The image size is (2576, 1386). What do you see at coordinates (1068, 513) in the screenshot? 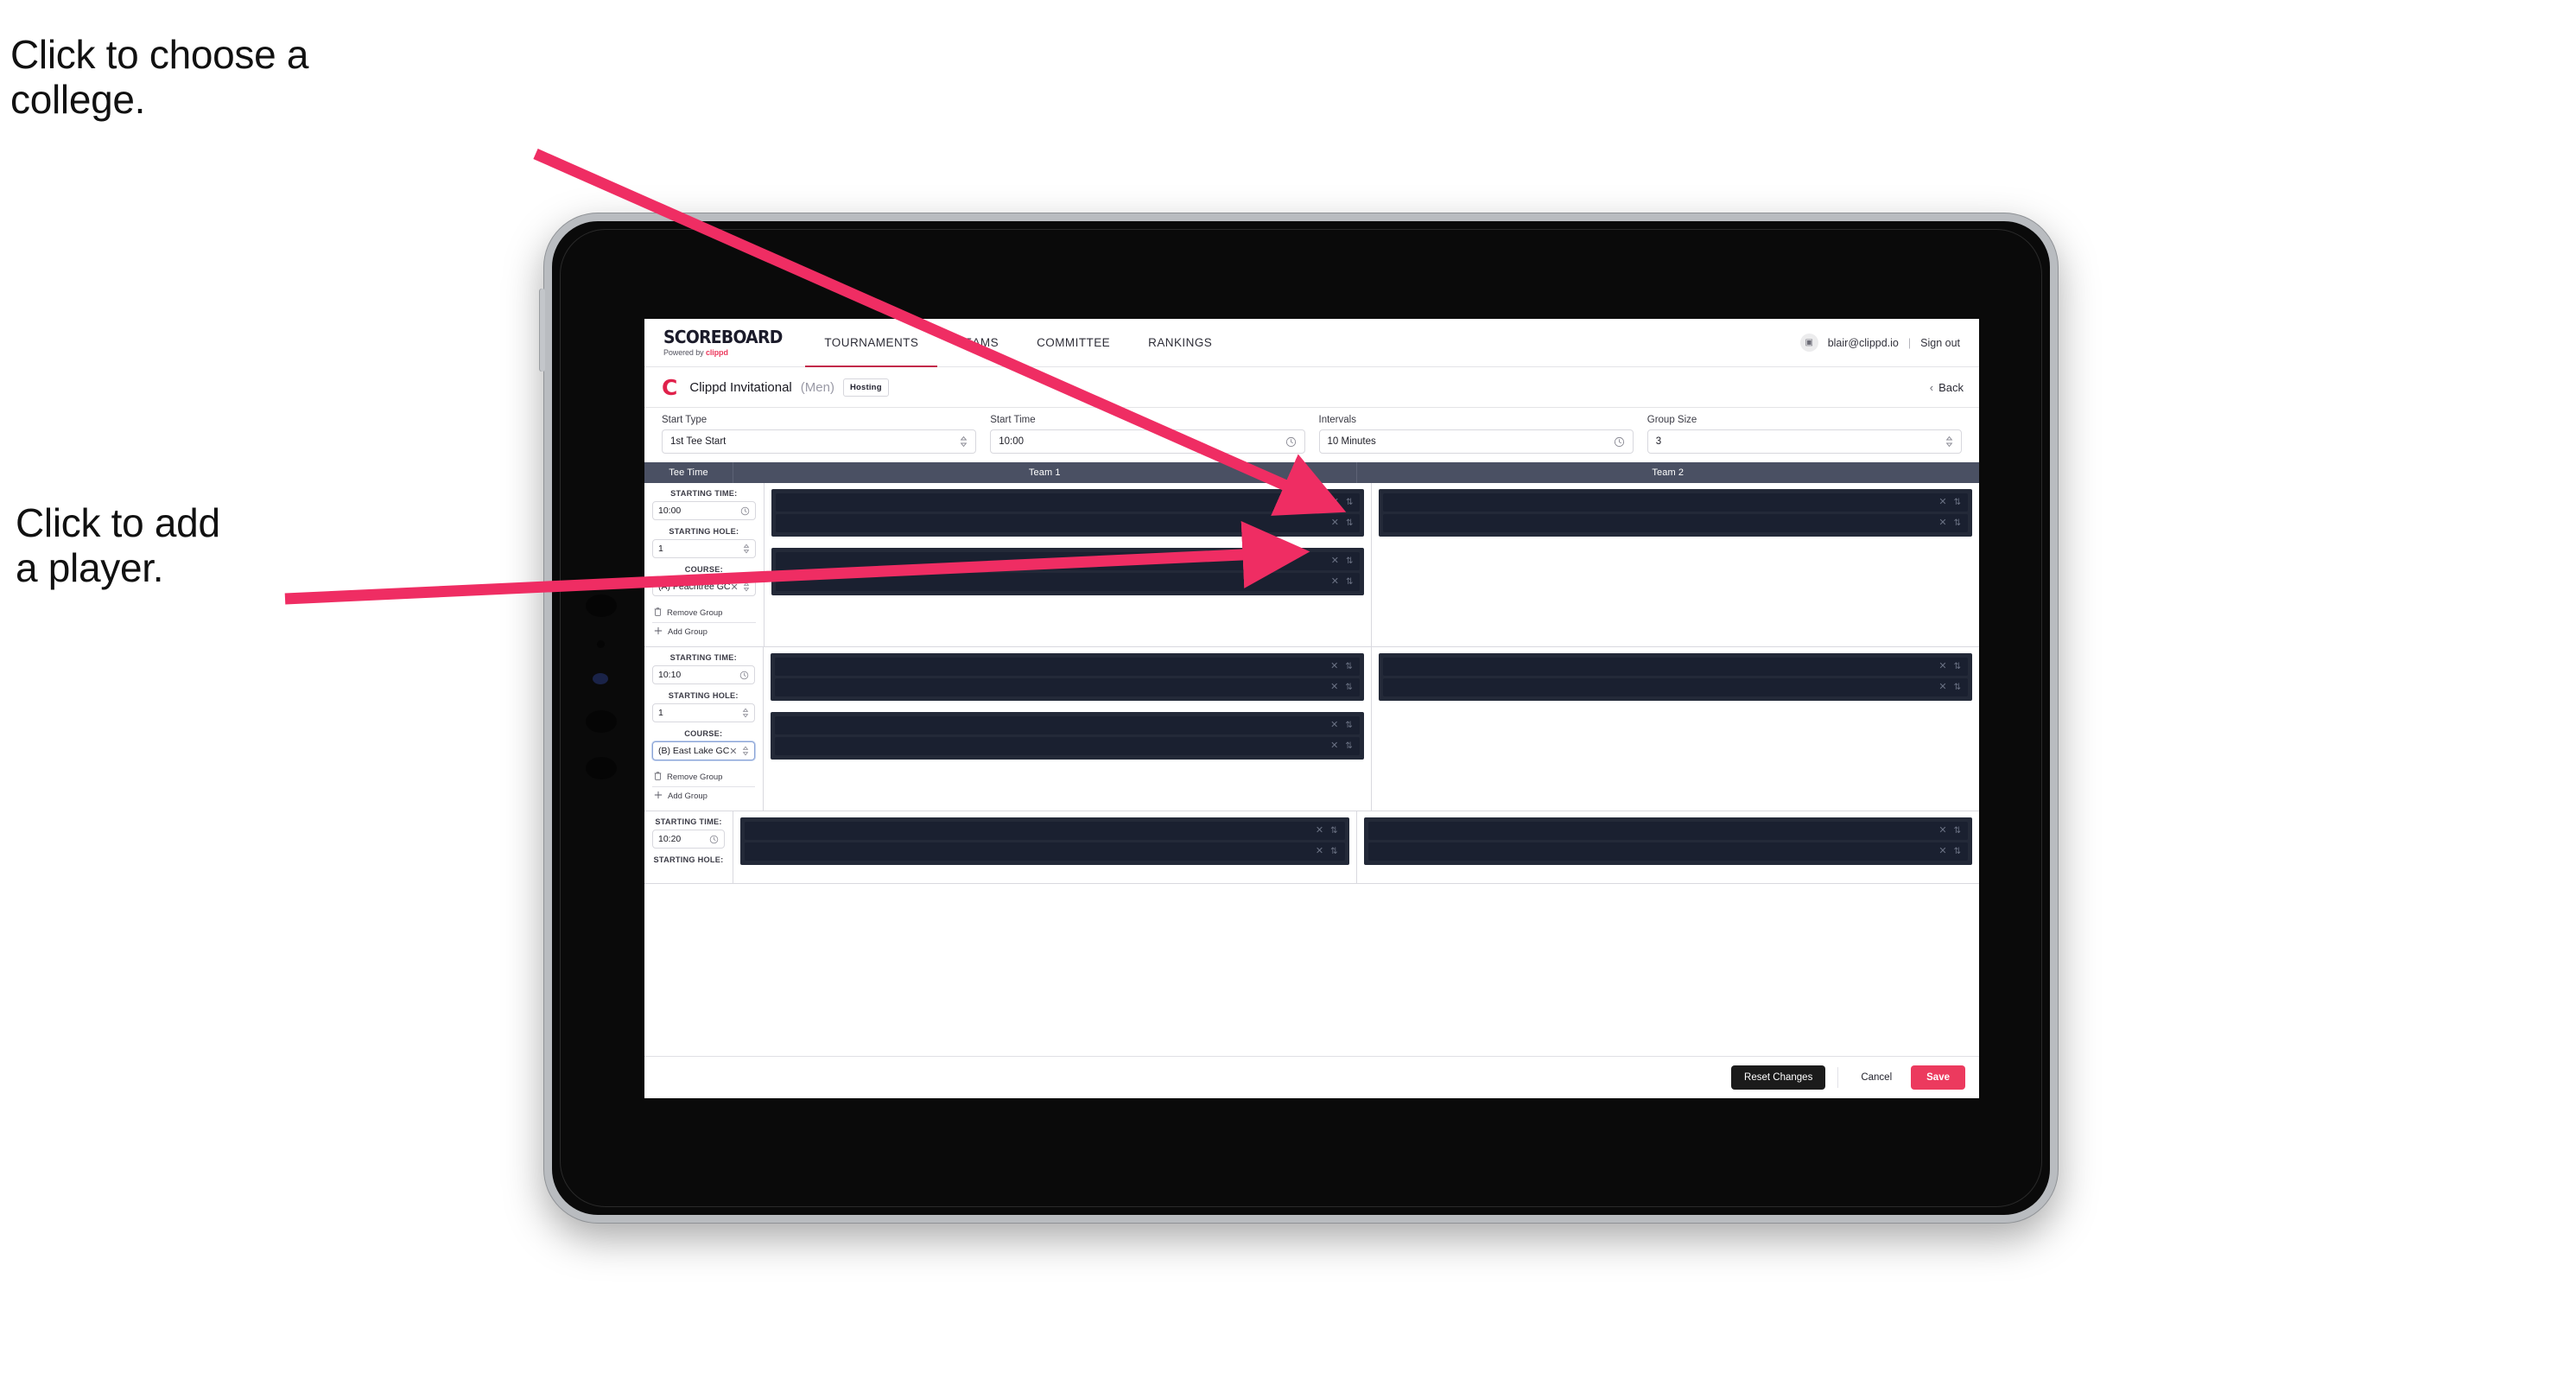
I see `player-group-team1-r0-g0: ✕ ⇅ ✕ ⇅` at bounding box center [1068, 513].